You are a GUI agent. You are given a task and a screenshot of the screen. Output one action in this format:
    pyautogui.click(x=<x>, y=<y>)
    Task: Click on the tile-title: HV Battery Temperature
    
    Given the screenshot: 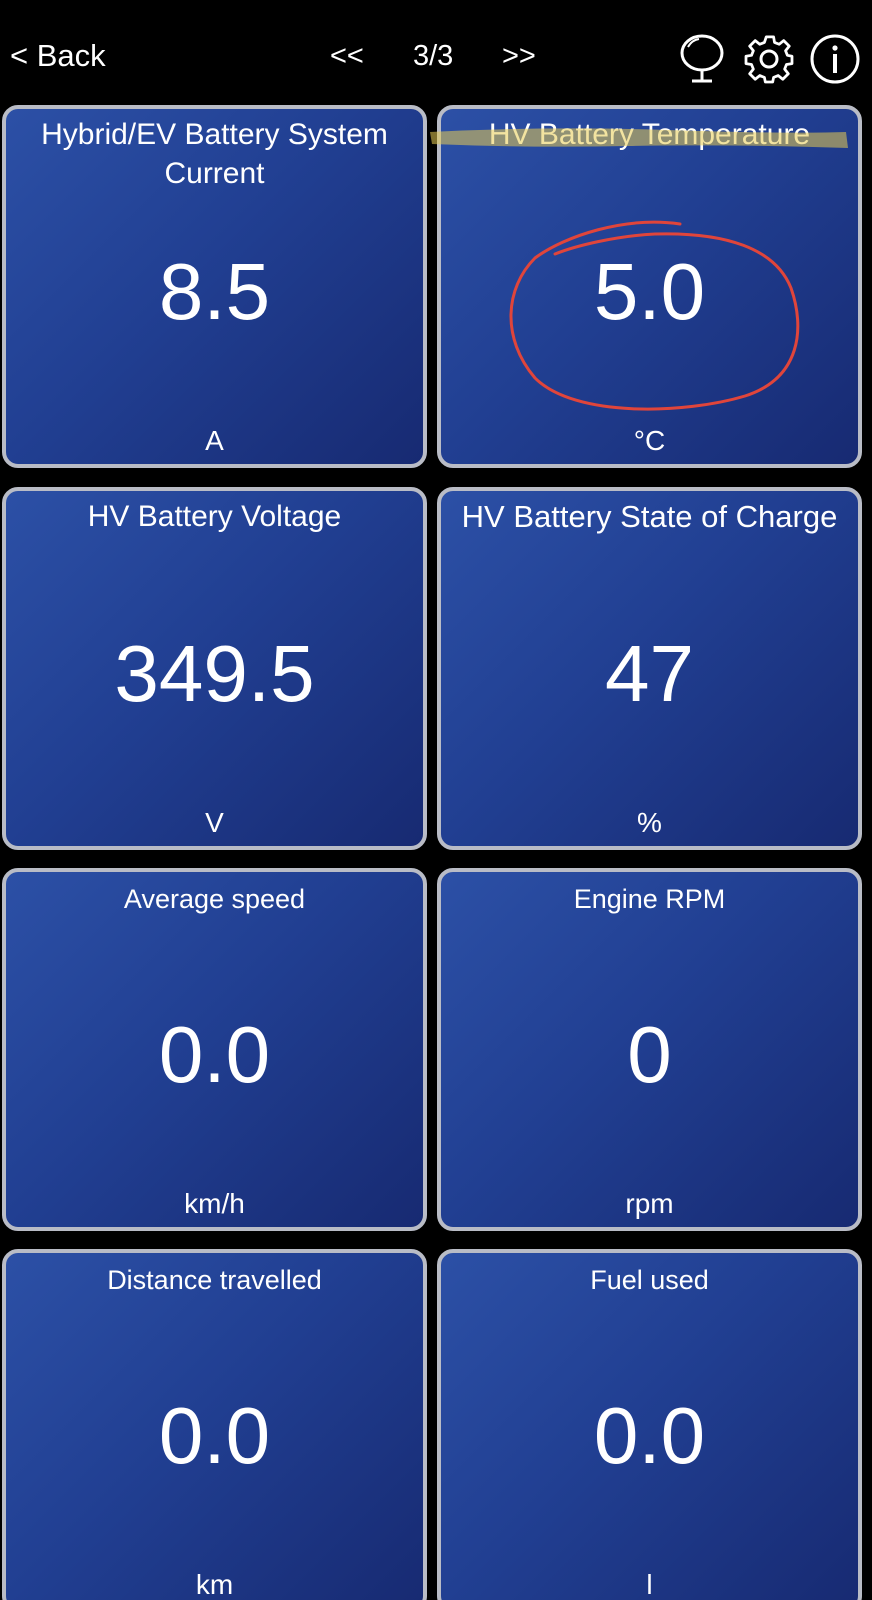 What is the action you would take?
    pyautogui.click(x=649, y=134)
    